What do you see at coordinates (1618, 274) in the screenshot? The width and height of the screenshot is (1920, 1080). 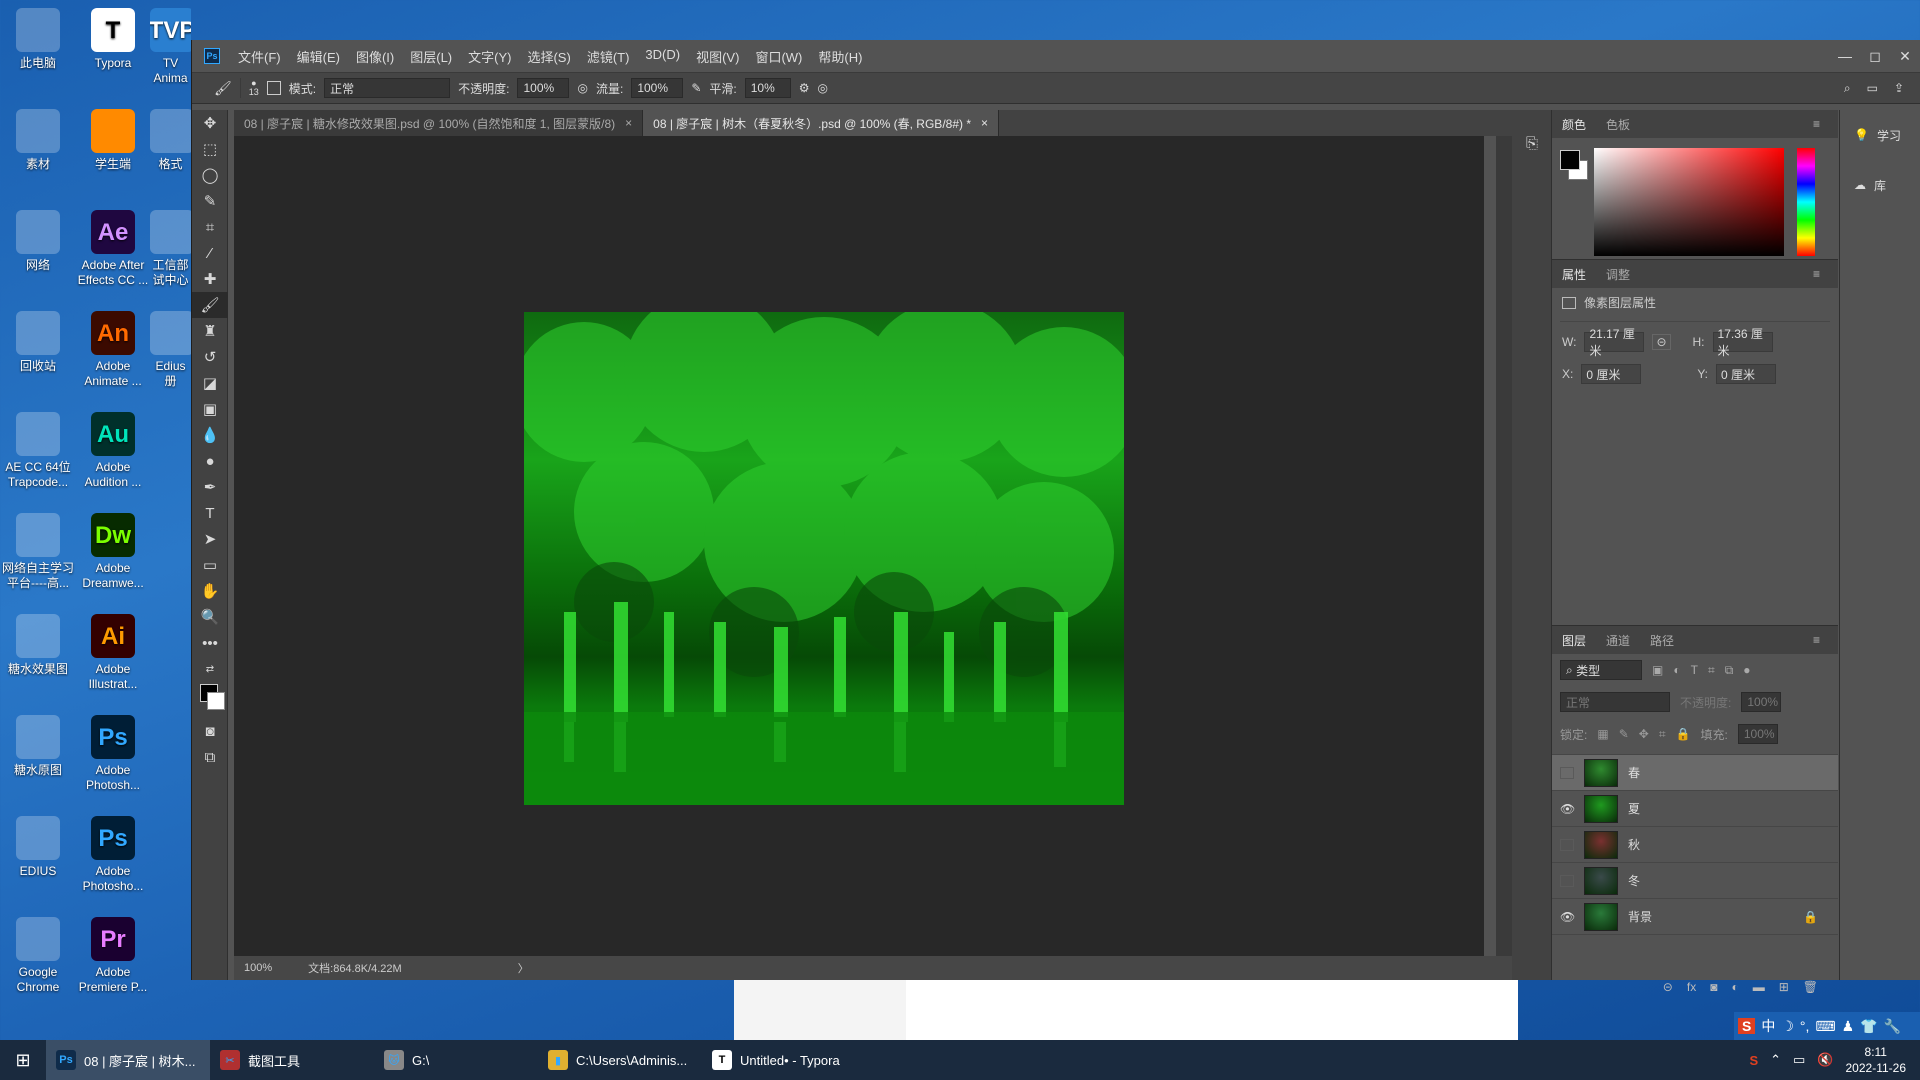 I see `tab-adjustments: 调整` at bounding box center [1618, 274].